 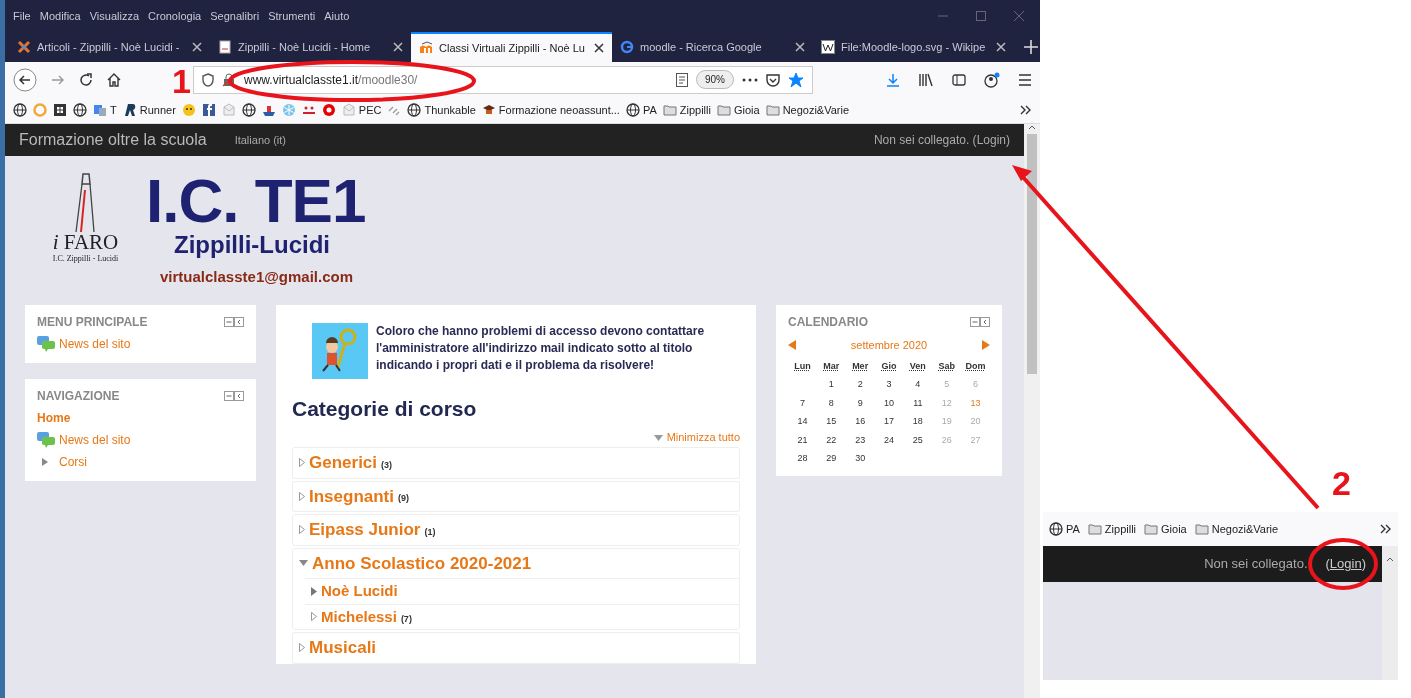 What do you see at coordinates (114, 16) in the screenshot?
I see `menu-item: Visualizza` at bounding box center [114, 16].